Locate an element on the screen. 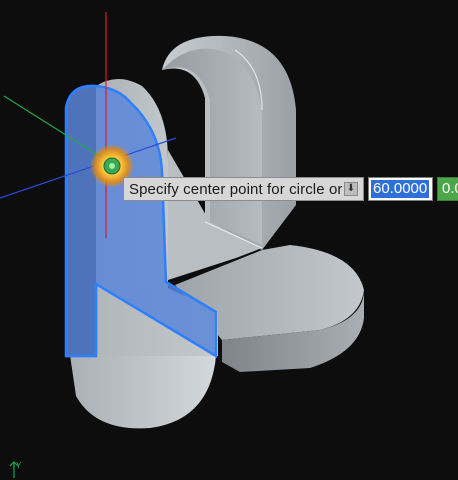 This screenshot has width=458, height=480. distance-input-value: 60.0000 is located at coordinates (400, 189).